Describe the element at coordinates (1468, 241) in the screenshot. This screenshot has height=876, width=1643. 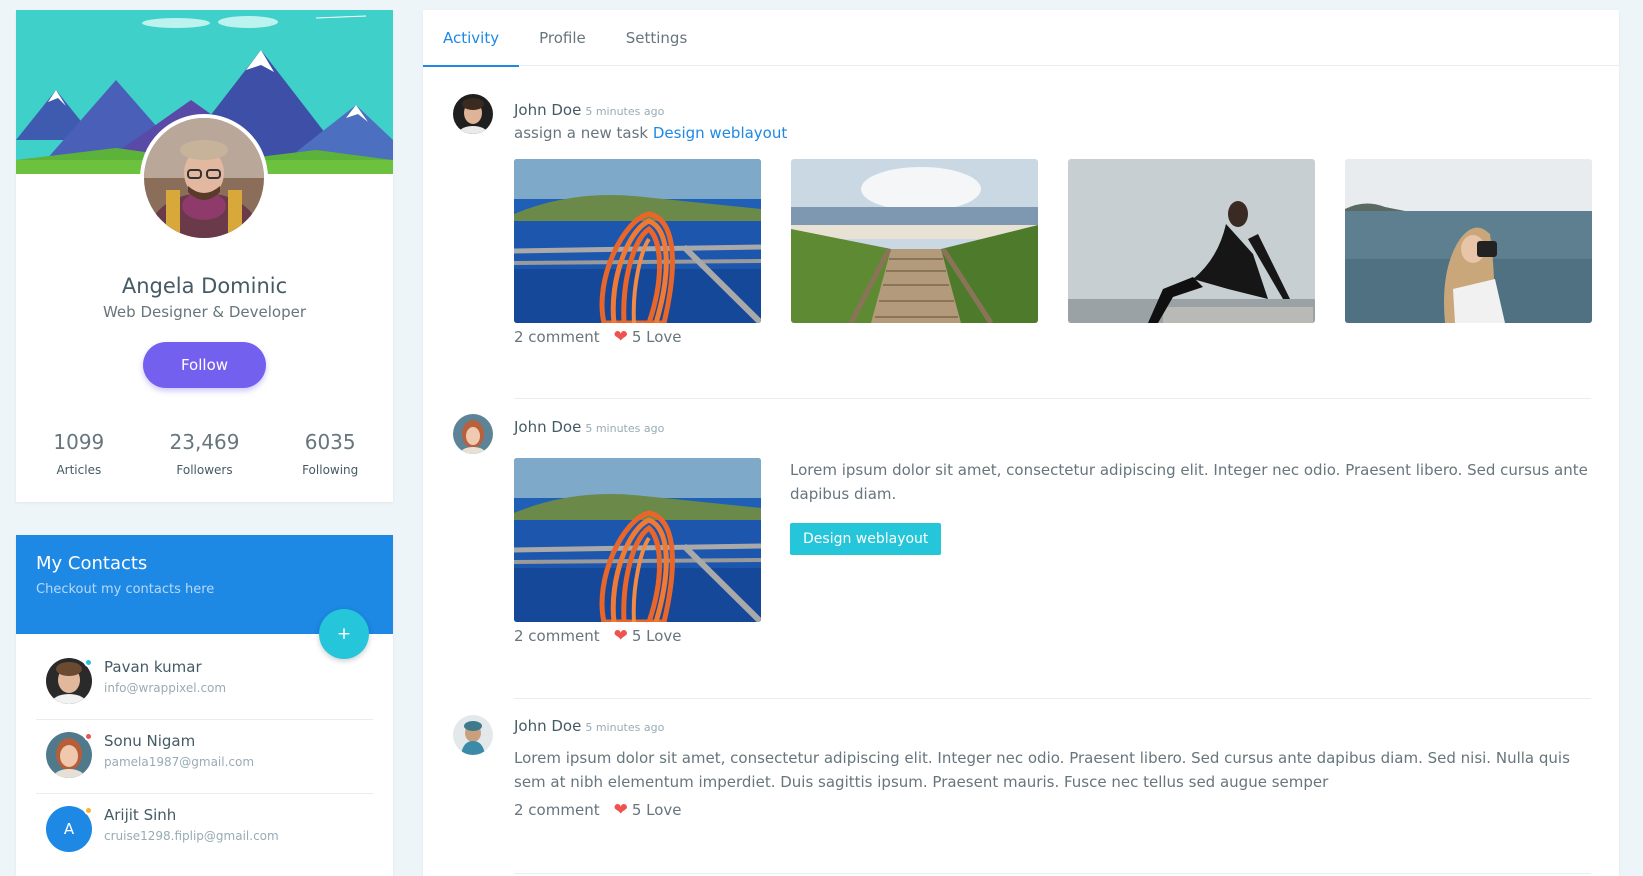
I see `feed-photo-photographer` at that location.